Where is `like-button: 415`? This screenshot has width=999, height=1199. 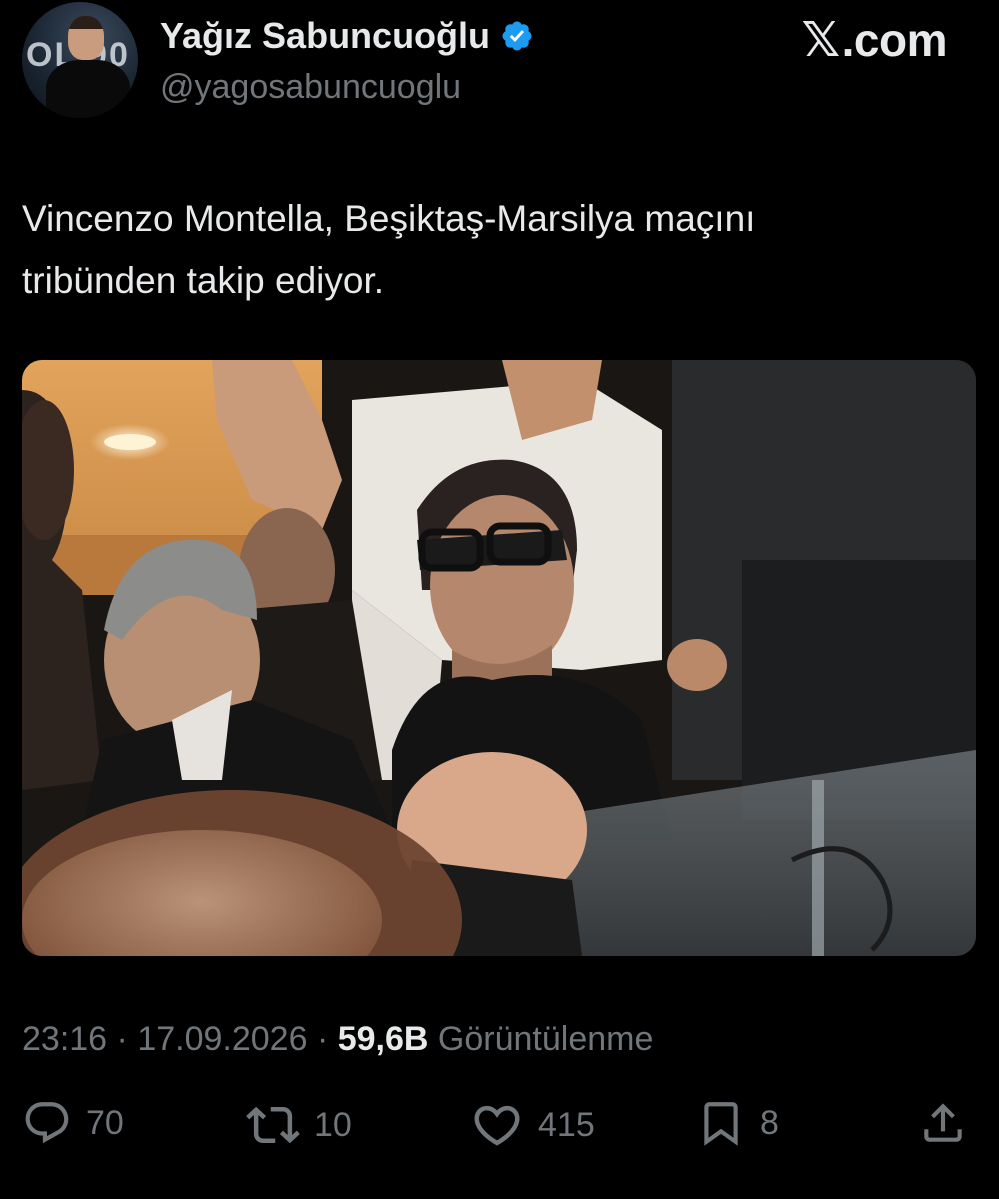
like-button: 415 is located at coordinates (532, 1125).